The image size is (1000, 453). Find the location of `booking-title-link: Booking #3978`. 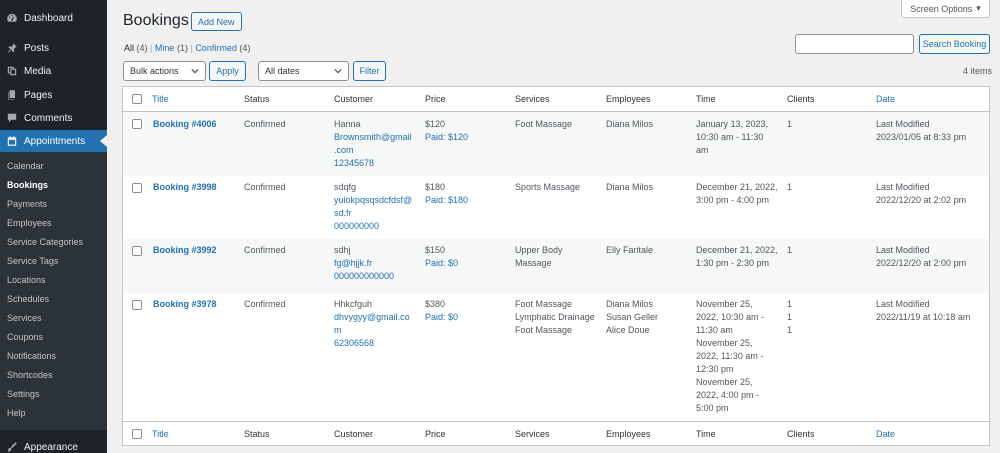

booking-title-link: Booking #3978 is located at coordinates (185, 304).